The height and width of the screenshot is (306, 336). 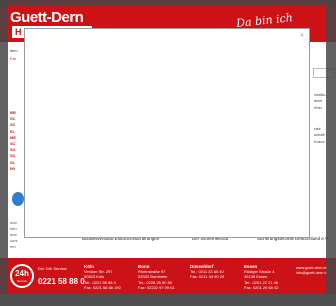 What do you see at coordinates (320, 101) in the screenshot?
I see `right-text-block: chafts- ieser rther` at bounding box center [320, 101].